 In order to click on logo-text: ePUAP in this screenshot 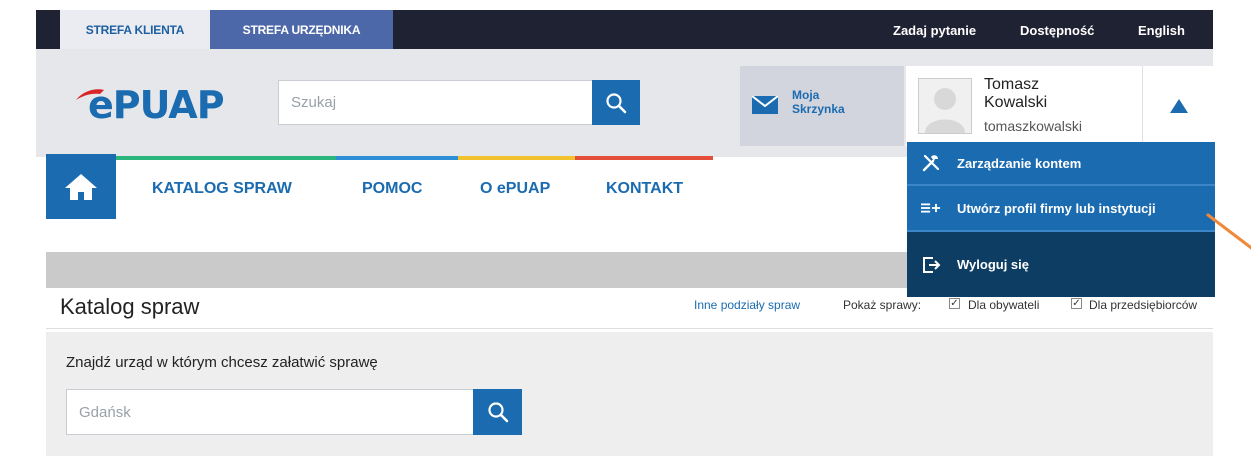, I will do `click(156, 102)`.